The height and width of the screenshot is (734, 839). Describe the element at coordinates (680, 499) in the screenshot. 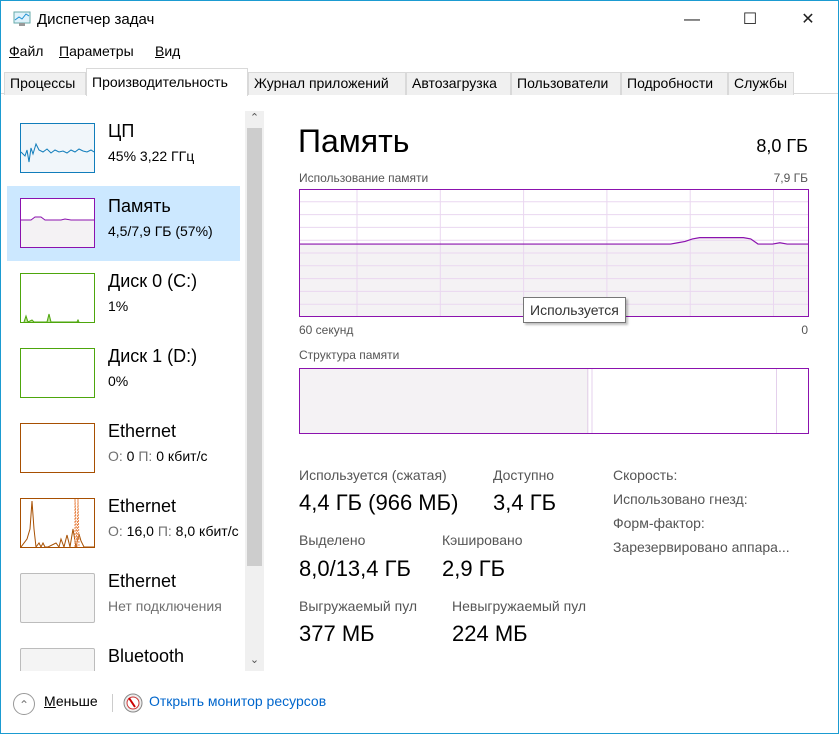

I see `slots-label: Использовано гнезд:` at that location.